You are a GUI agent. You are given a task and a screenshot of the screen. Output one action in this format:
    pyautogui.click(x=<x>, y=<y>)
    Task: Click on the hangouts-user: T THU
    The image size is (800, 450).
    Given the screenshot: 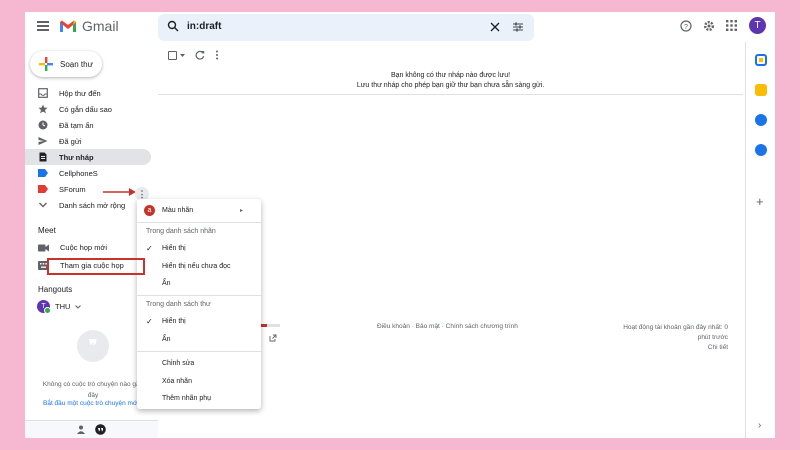 What is the action you would take?
    pyautogui.click(x=59, y=307)
    